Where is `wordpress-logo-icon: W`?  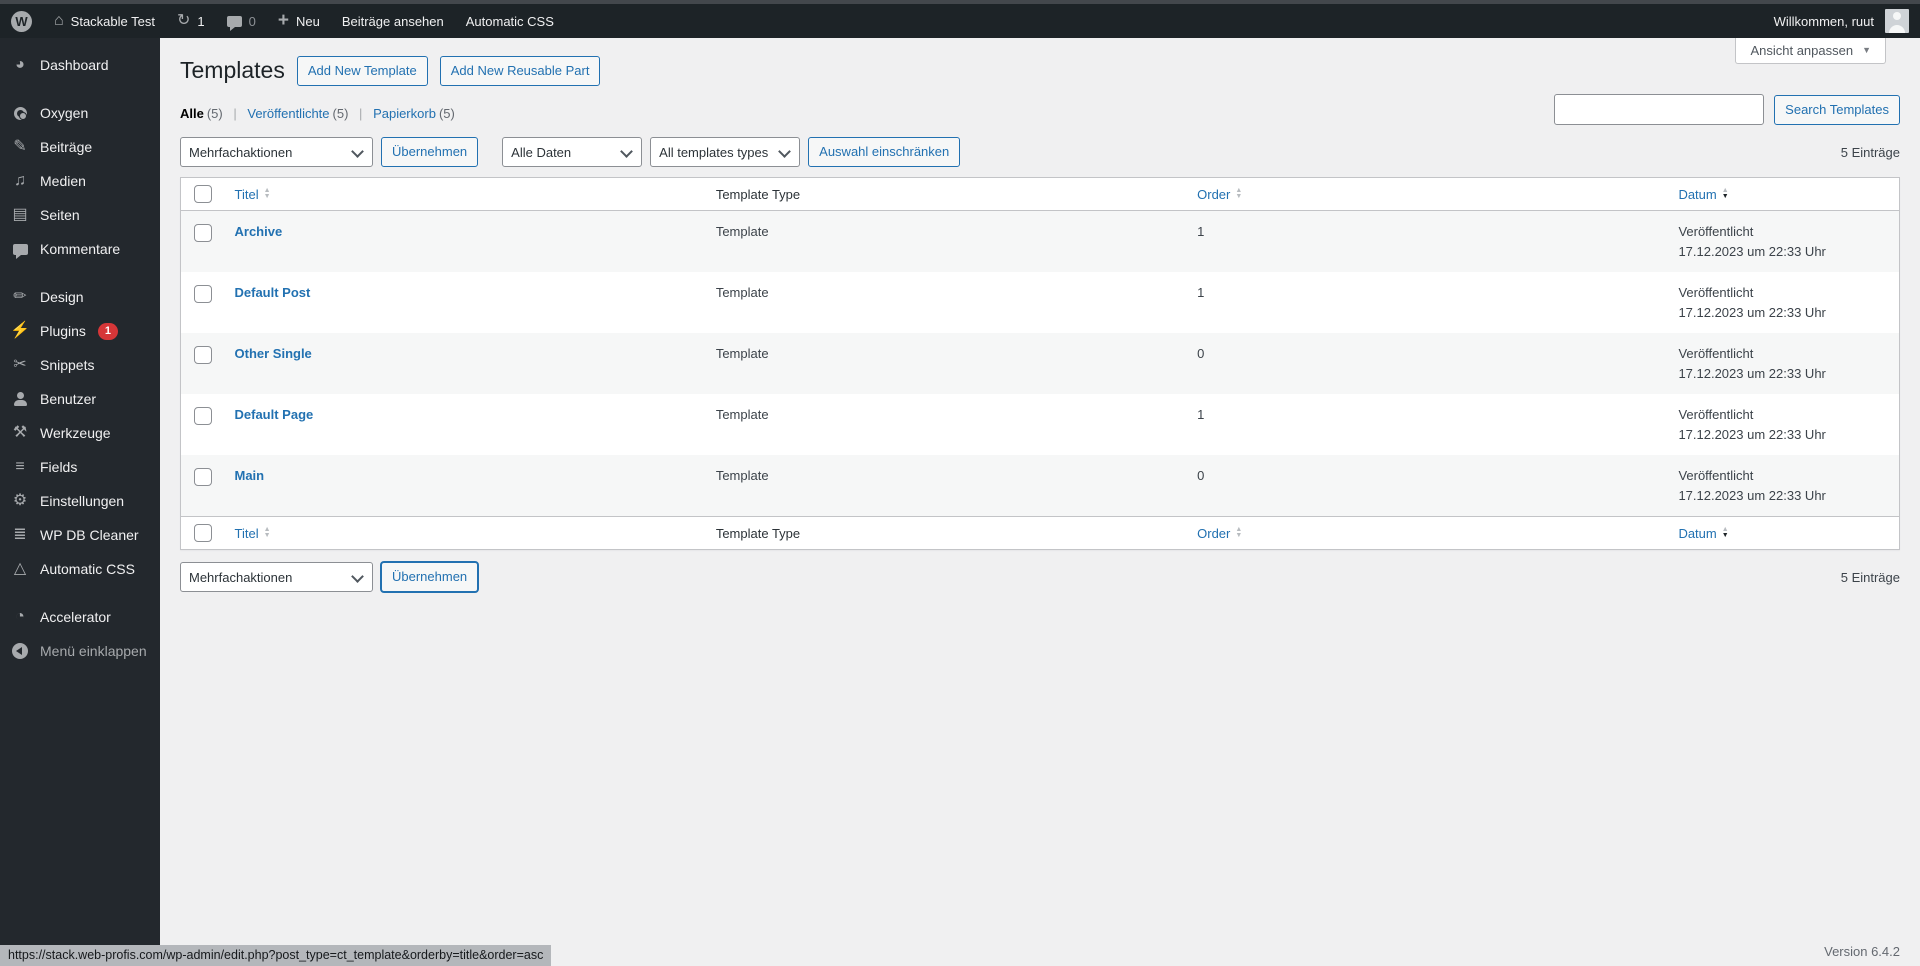
wordpress-logo-icon: W is located at coordinates (21, 21).